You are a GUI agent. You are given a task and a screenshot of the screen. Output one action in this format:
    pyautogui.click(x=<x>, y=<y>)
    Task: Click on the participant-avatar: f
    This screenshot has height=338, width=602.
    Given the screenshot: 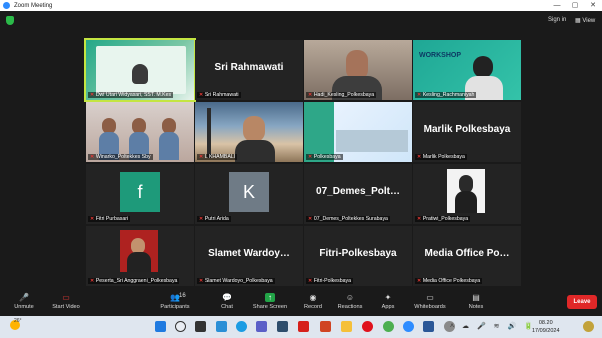 What is the action you would take?
    pyautogui.click(x=140, y=192)
    